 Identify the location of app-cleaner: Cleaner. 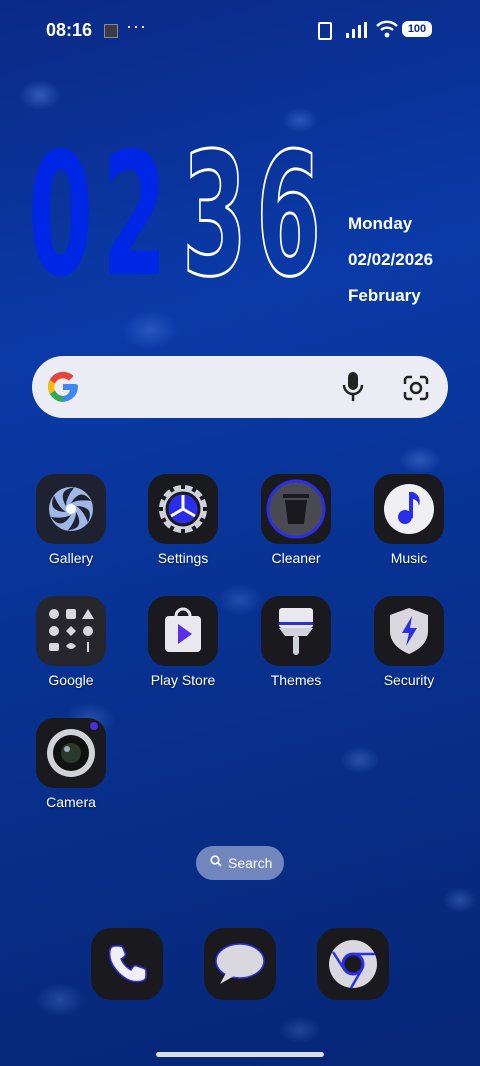
(296, 520).